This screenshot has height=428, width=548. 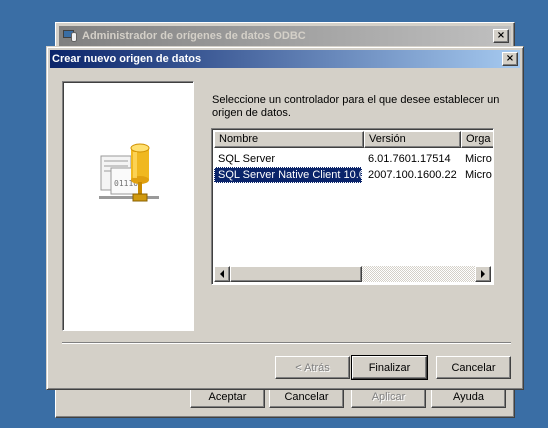 I want to click on column-header-version: Versión, so click(x=412, y=139).